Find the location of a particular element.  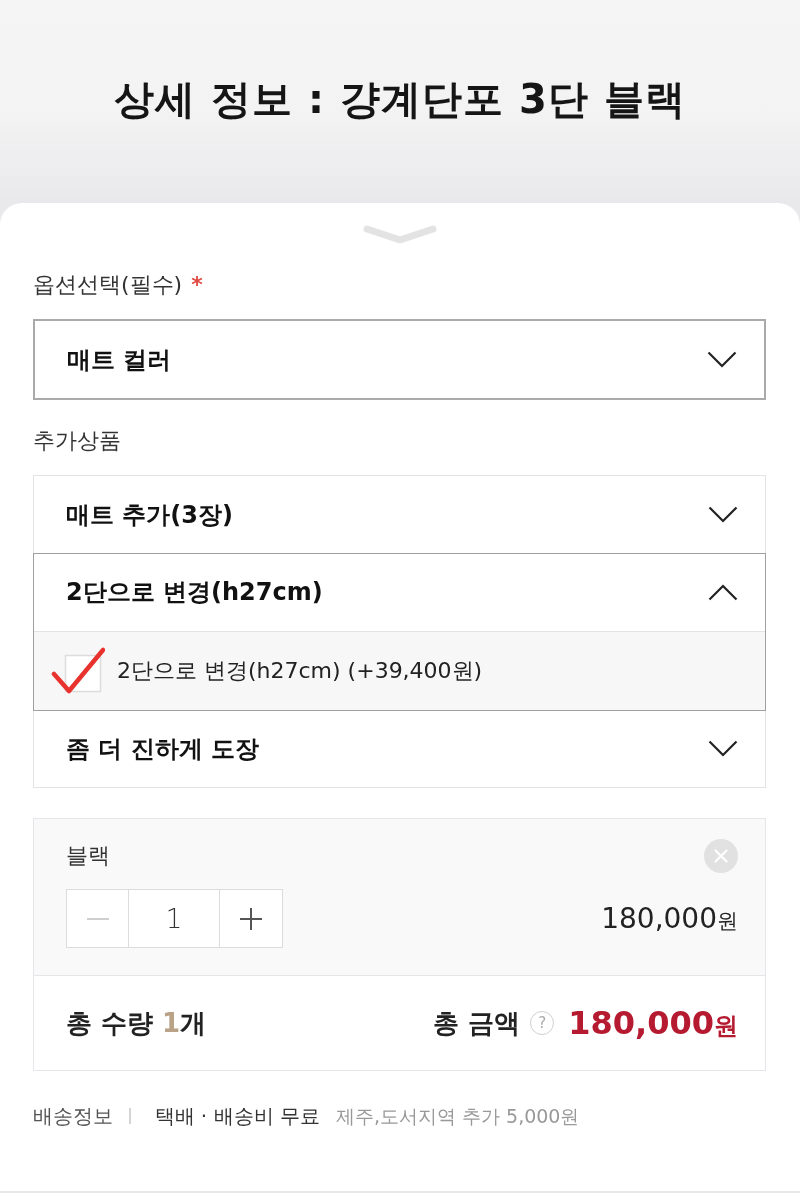

item-name: 블랙 is located at coordinates (88, 856).